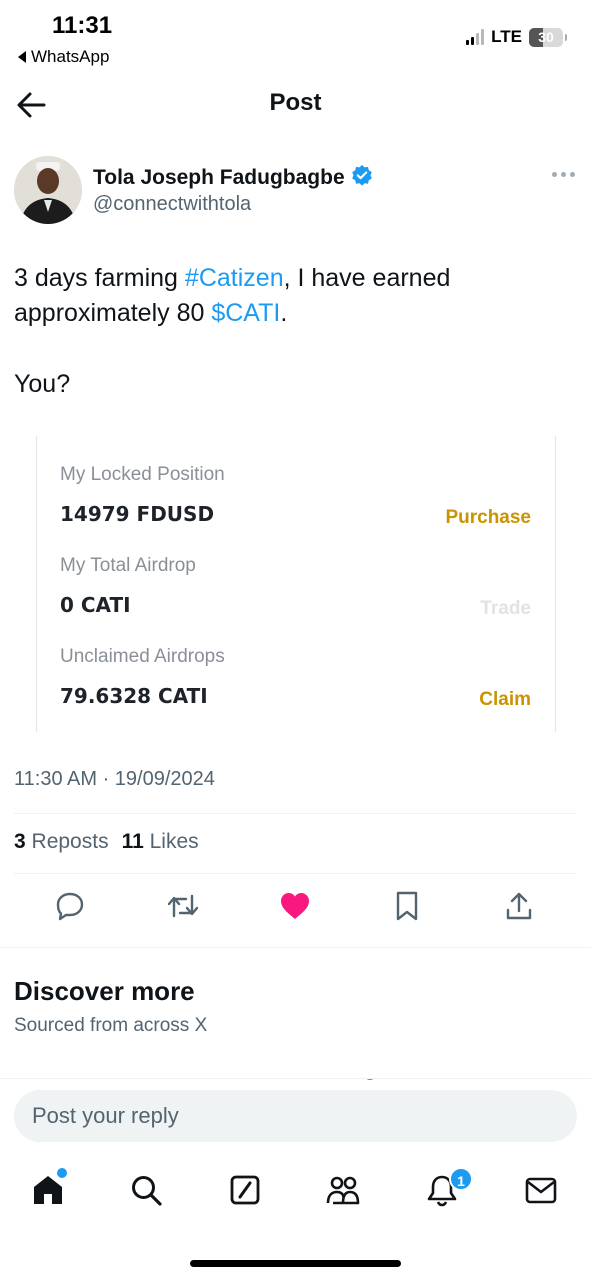 This screenshot has width=591, height=1280. Describe the element at coordinates (134, 696) in the screenshot. I see `unclaimed-airdrops-value: 79.6328 CATI` at that location.